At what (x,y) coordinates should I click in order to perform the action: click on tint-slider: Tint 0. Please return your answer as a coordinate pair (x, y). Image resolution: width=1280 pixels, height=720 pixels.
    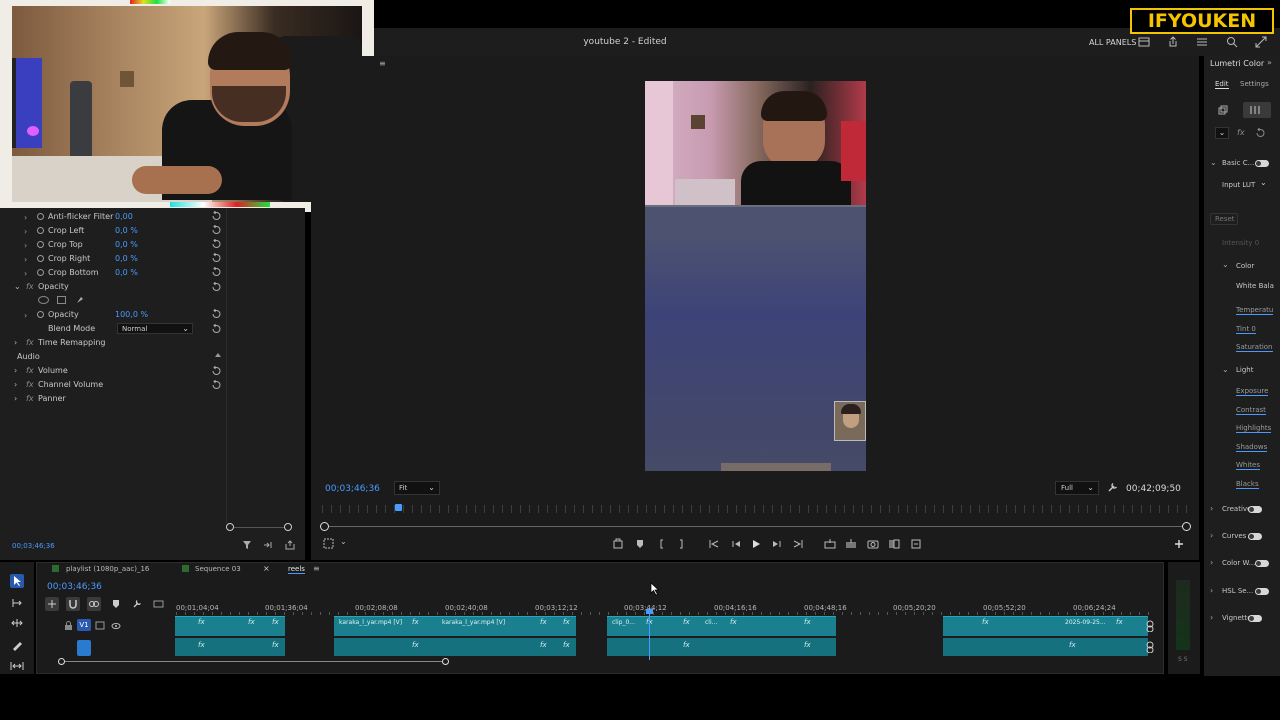
    Looking at the image, I should click on (1246, 329).